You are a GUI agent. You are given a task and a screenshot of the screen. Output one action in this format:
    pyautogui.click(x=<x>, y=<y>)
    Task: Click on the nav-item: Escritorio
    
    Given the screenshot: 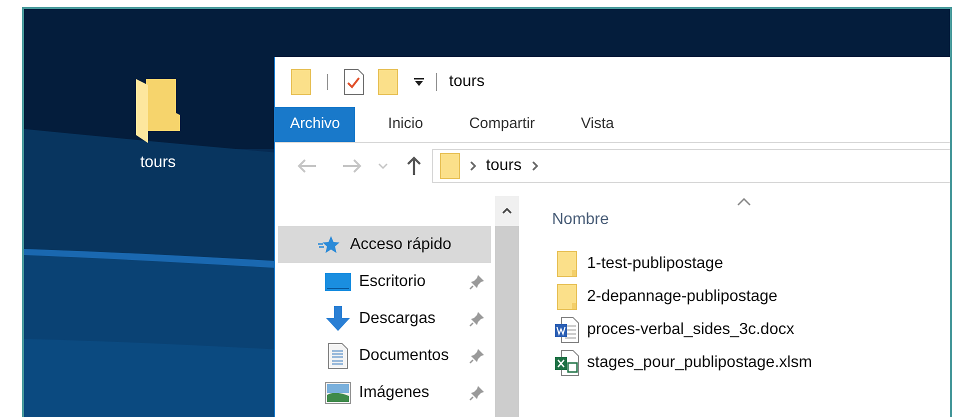 What is the action you would take?
    pyautogui.click(x=384, y=281)
    